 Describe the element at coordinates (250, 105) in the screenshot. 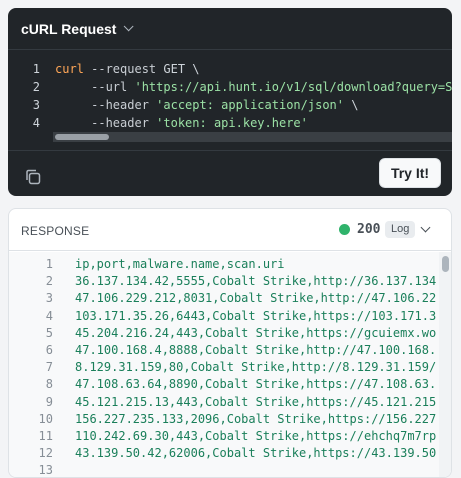

I see `code-token: 'accept: application/json'` at that location.